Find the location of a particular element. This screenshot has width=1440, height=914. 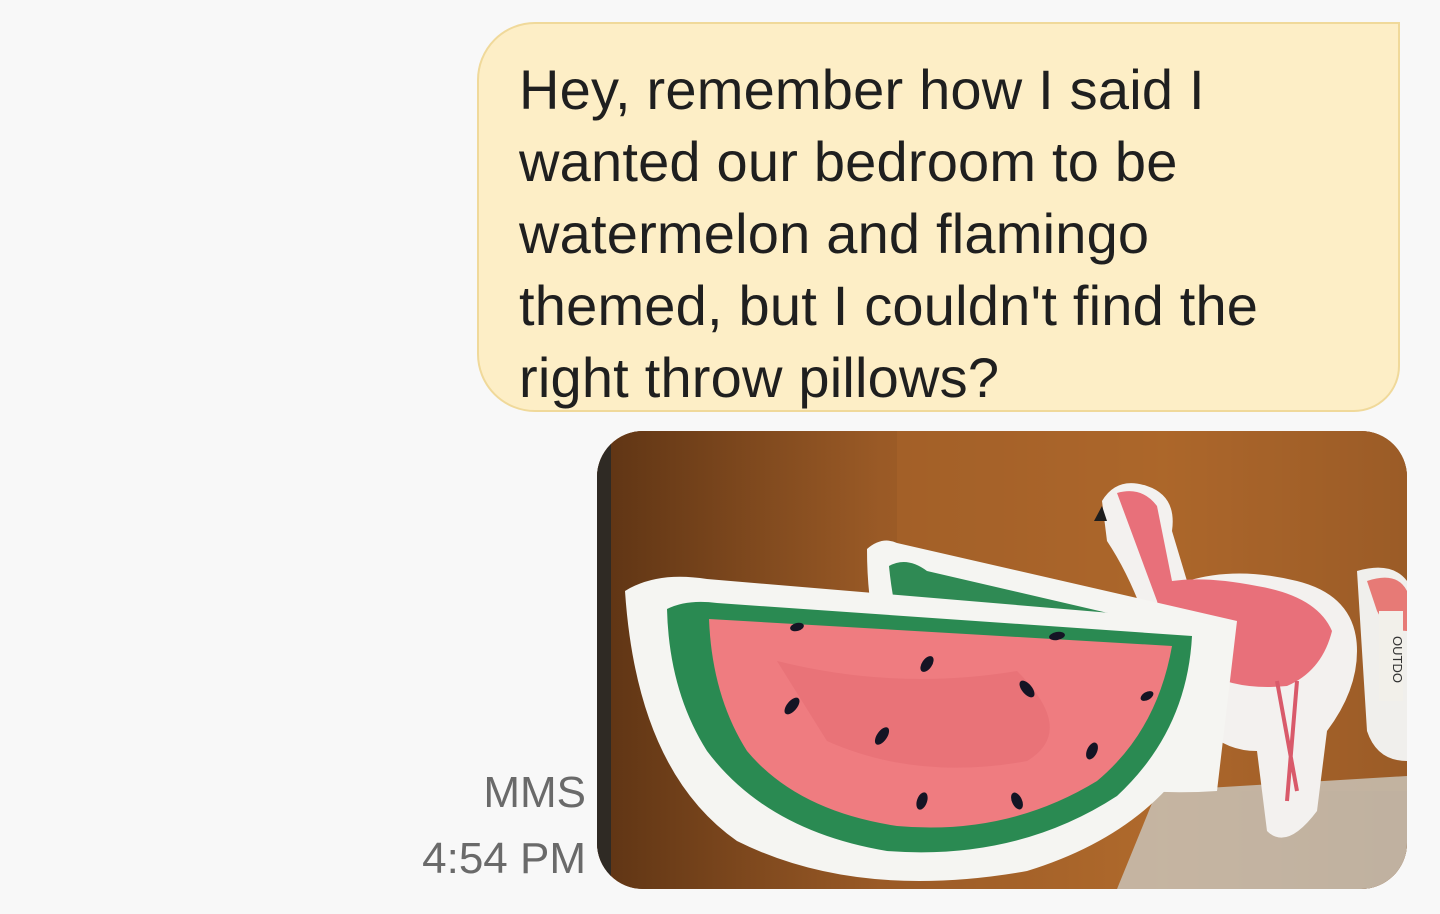

message-line: Hey, remember how I said I is located at coordinates (862, 89).